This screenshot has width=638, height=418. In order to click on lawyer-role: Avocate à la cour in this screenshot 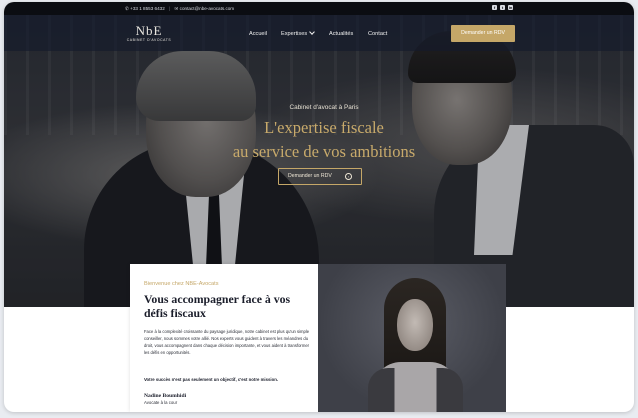, I will do `click(161, 402)`.